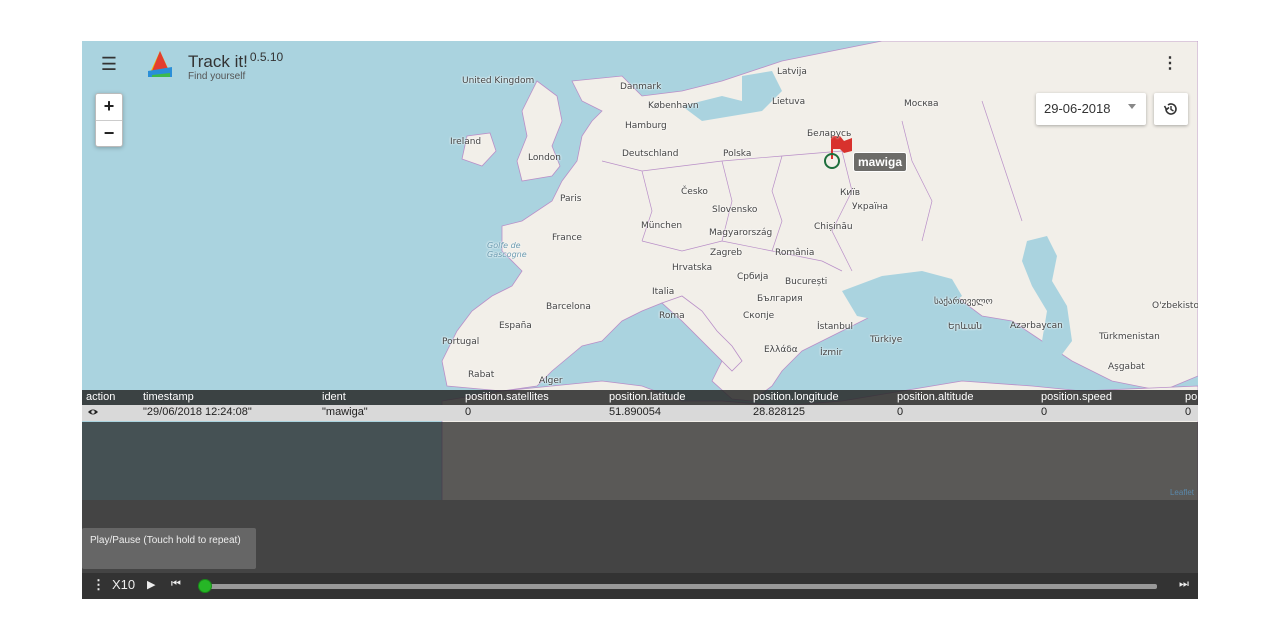 This screenshot has width=1280, height=640. I want to click on map-label: Aşgabat, so click(1126, 367).